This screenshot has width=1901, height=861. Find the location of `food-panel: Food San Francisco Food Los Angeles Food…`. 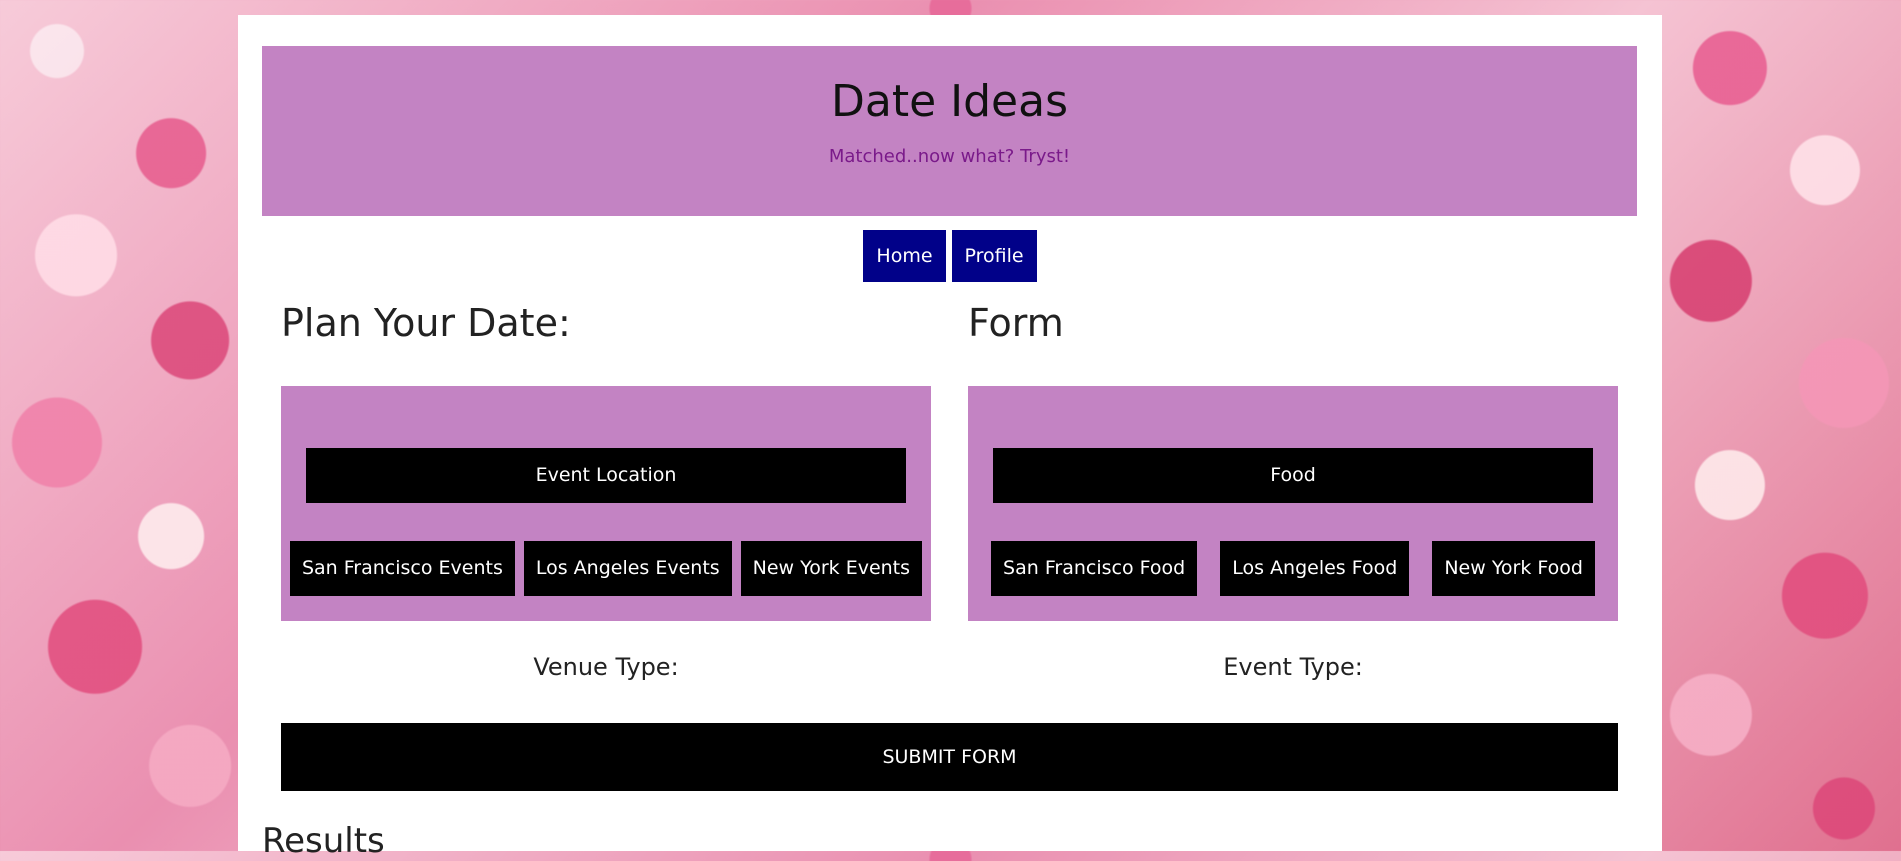

food-panel: Food San Francisco Food Los Angeles Food… is located at coordinates (1293, 503).